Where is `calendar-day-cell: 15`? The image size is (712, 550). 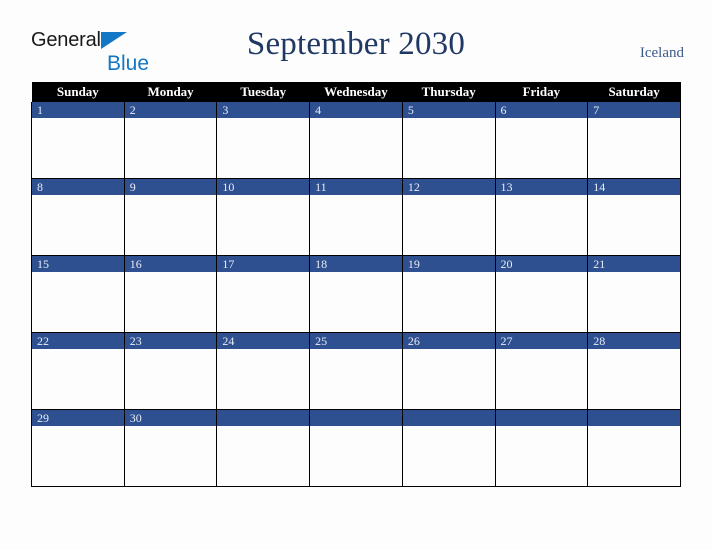
calendar-day-cell: 15 is located at coordinates (78, 294).